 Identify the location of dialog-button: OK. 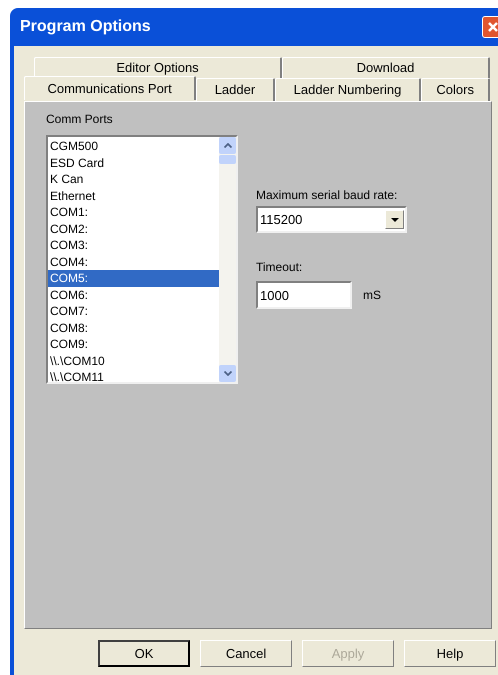
(144, 653).